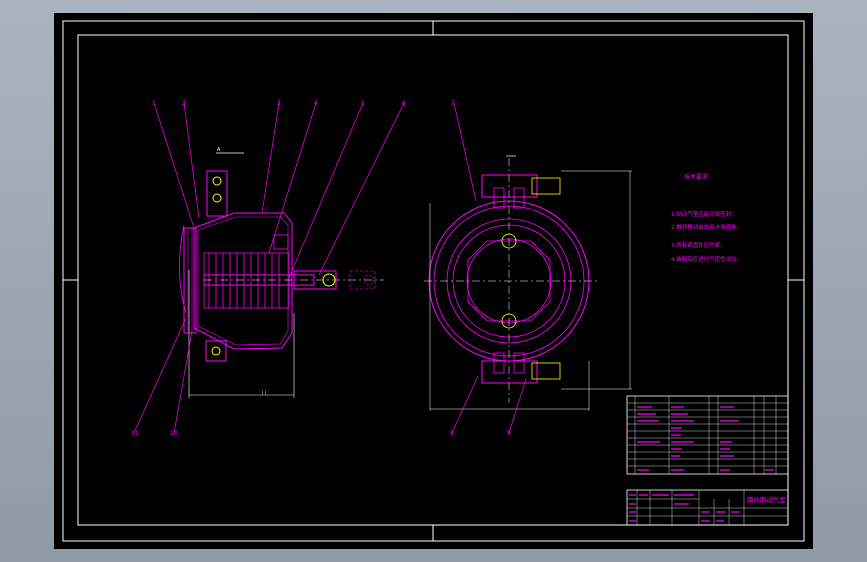  Describe the element at coordinates (281, 272) in the screenshot. I see `section-view: | | A` at that location.